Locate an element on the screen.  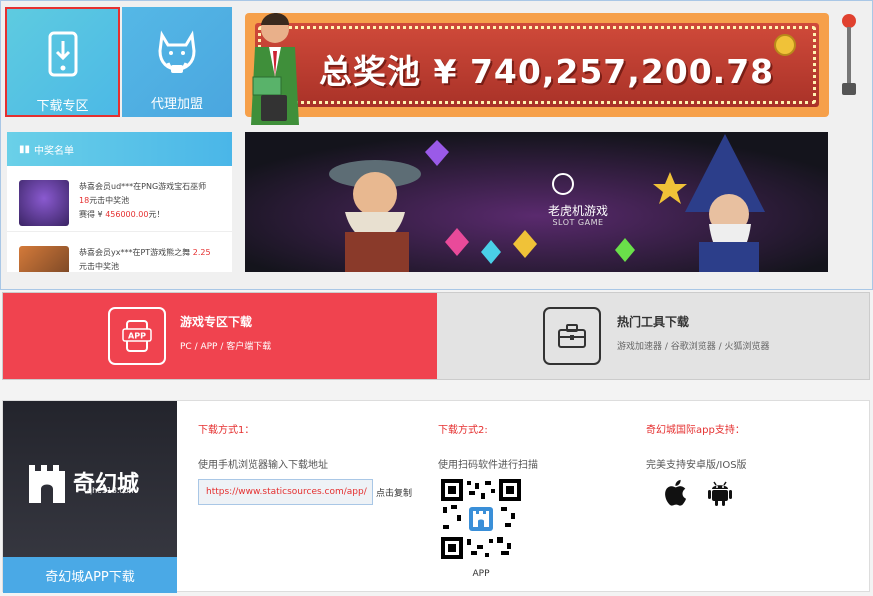
download-method-1: 下载方式1： 使用手机浏览器输入下载地址 is located at coordinates (263, 448).